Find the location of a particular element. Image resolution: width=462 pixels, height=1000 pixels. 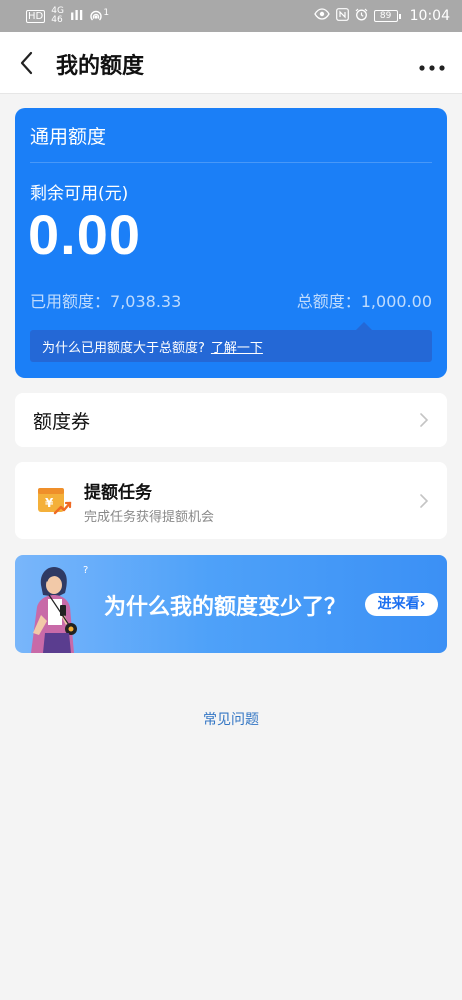

used-quota: 已用额度：7,038.33 is located at coordinates (105, 300).